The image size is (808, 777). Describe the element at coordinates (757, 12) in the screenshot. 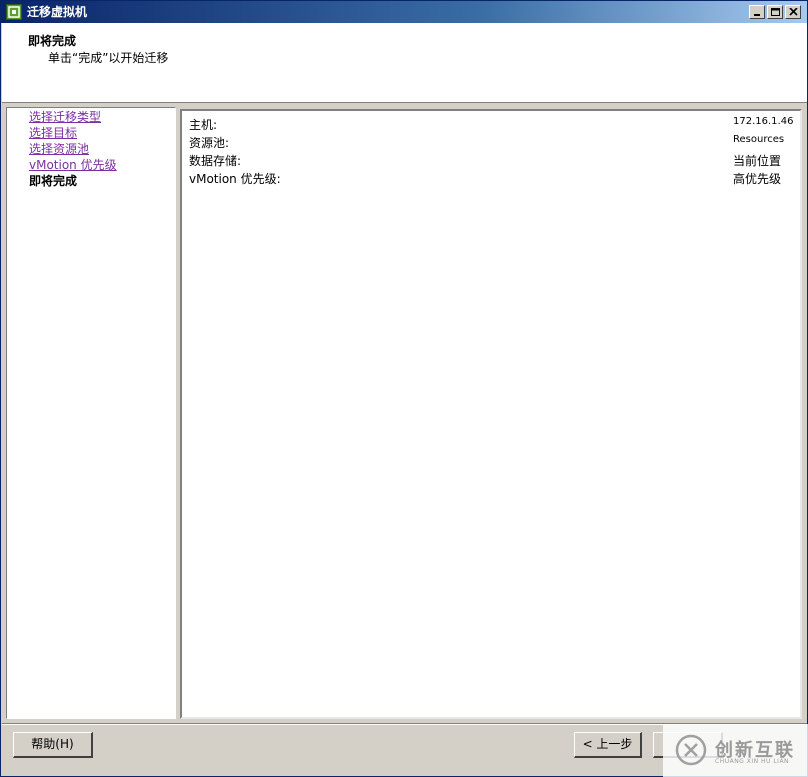

I see `minimize-button` at that location.